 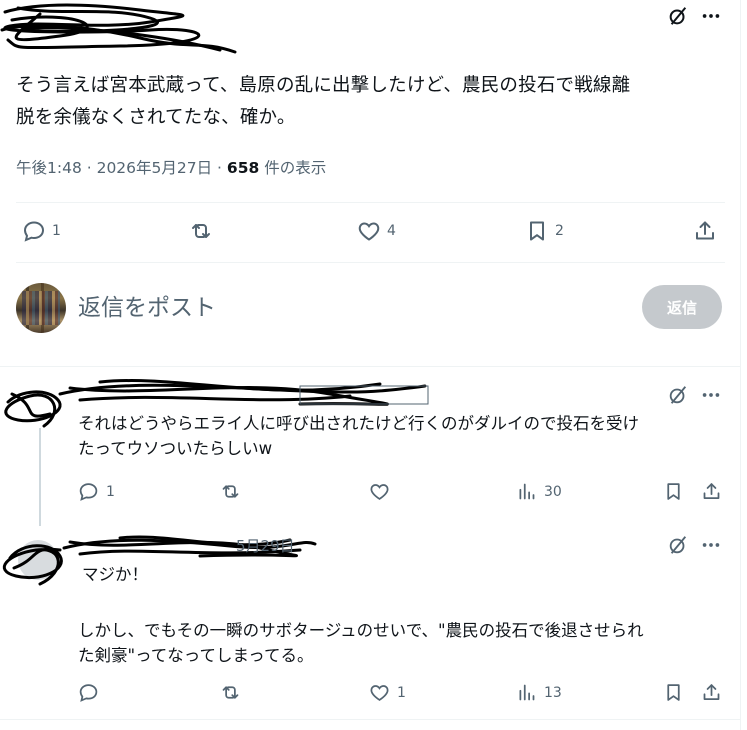 I want to click on like-button, so click(x=383, y=491).